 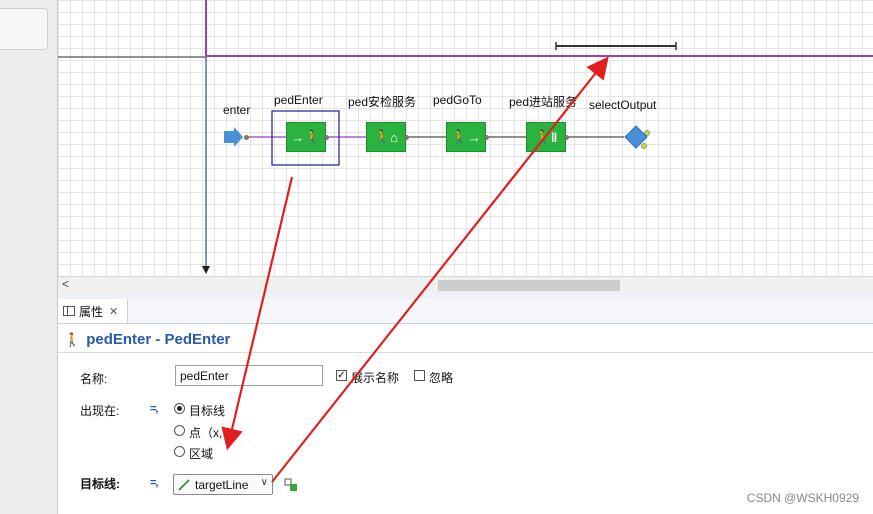 What do you see at coordinates (212, 433) in the screenshot?
I see `option-point-label: 点（x, y)` at bounding box center [212, 433].